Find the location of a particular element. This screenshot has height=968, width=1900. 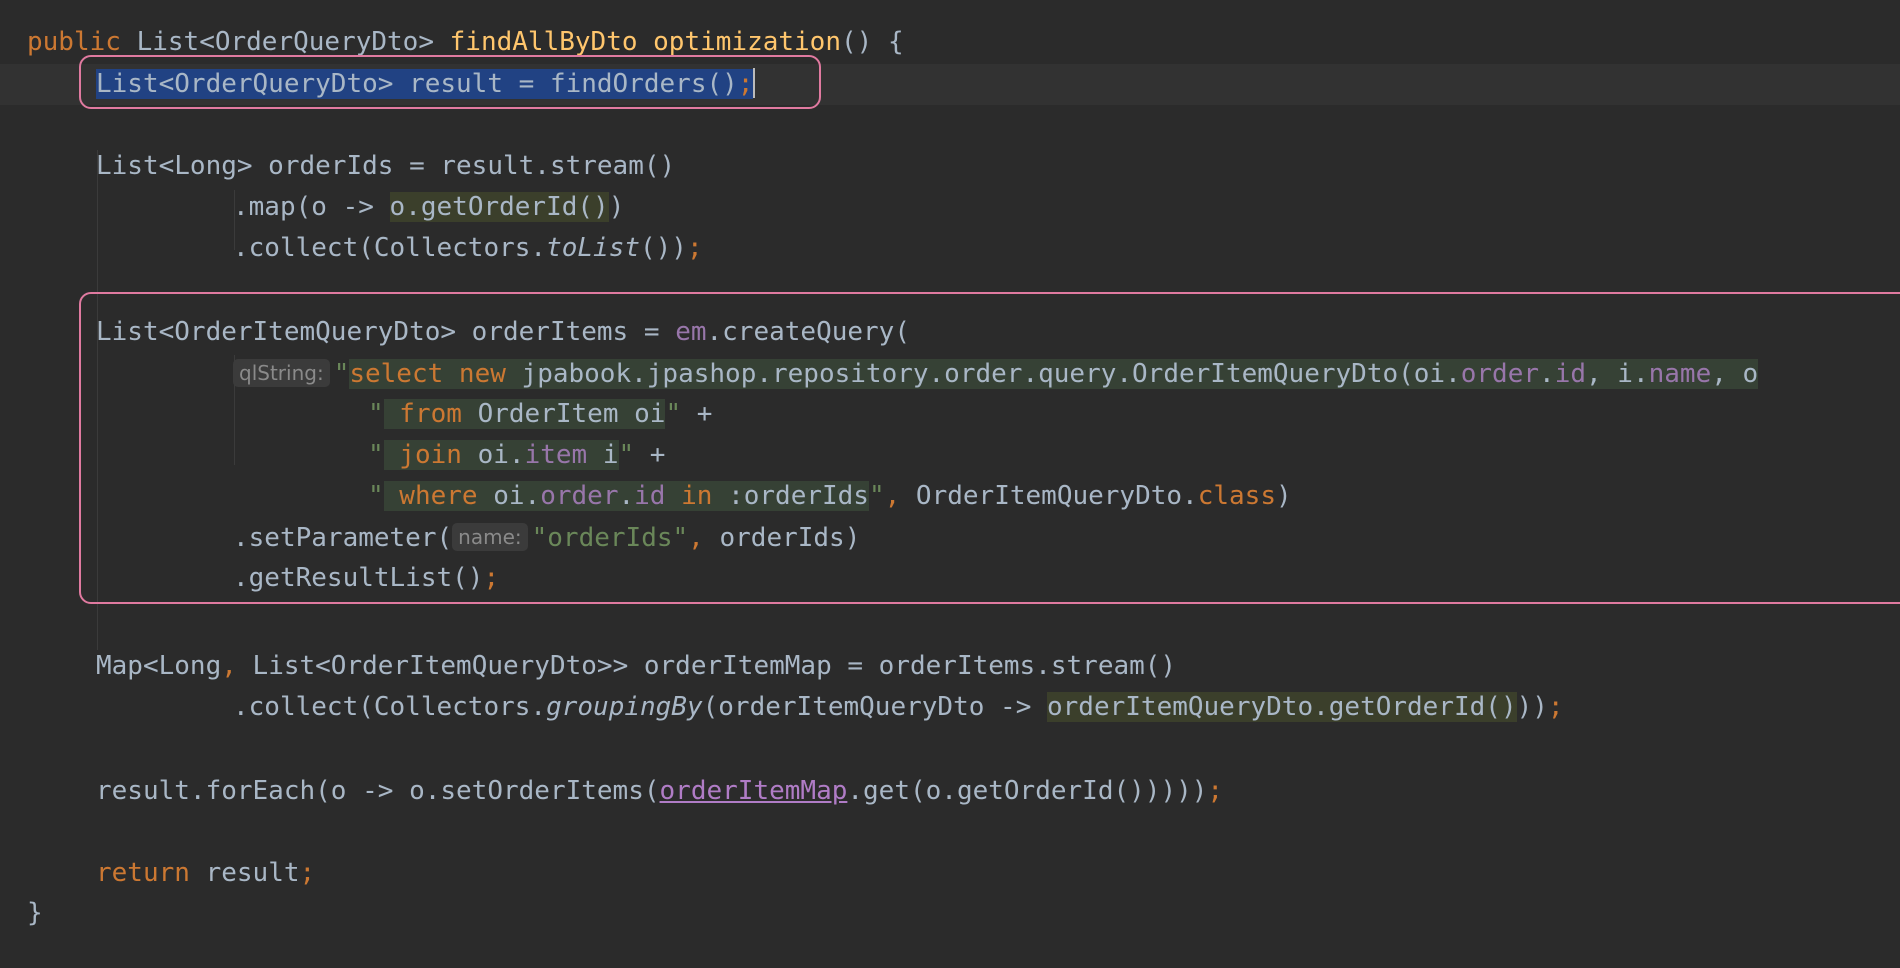

code-line-11: " join oi.item i" + is located at coordinates (516, 455).